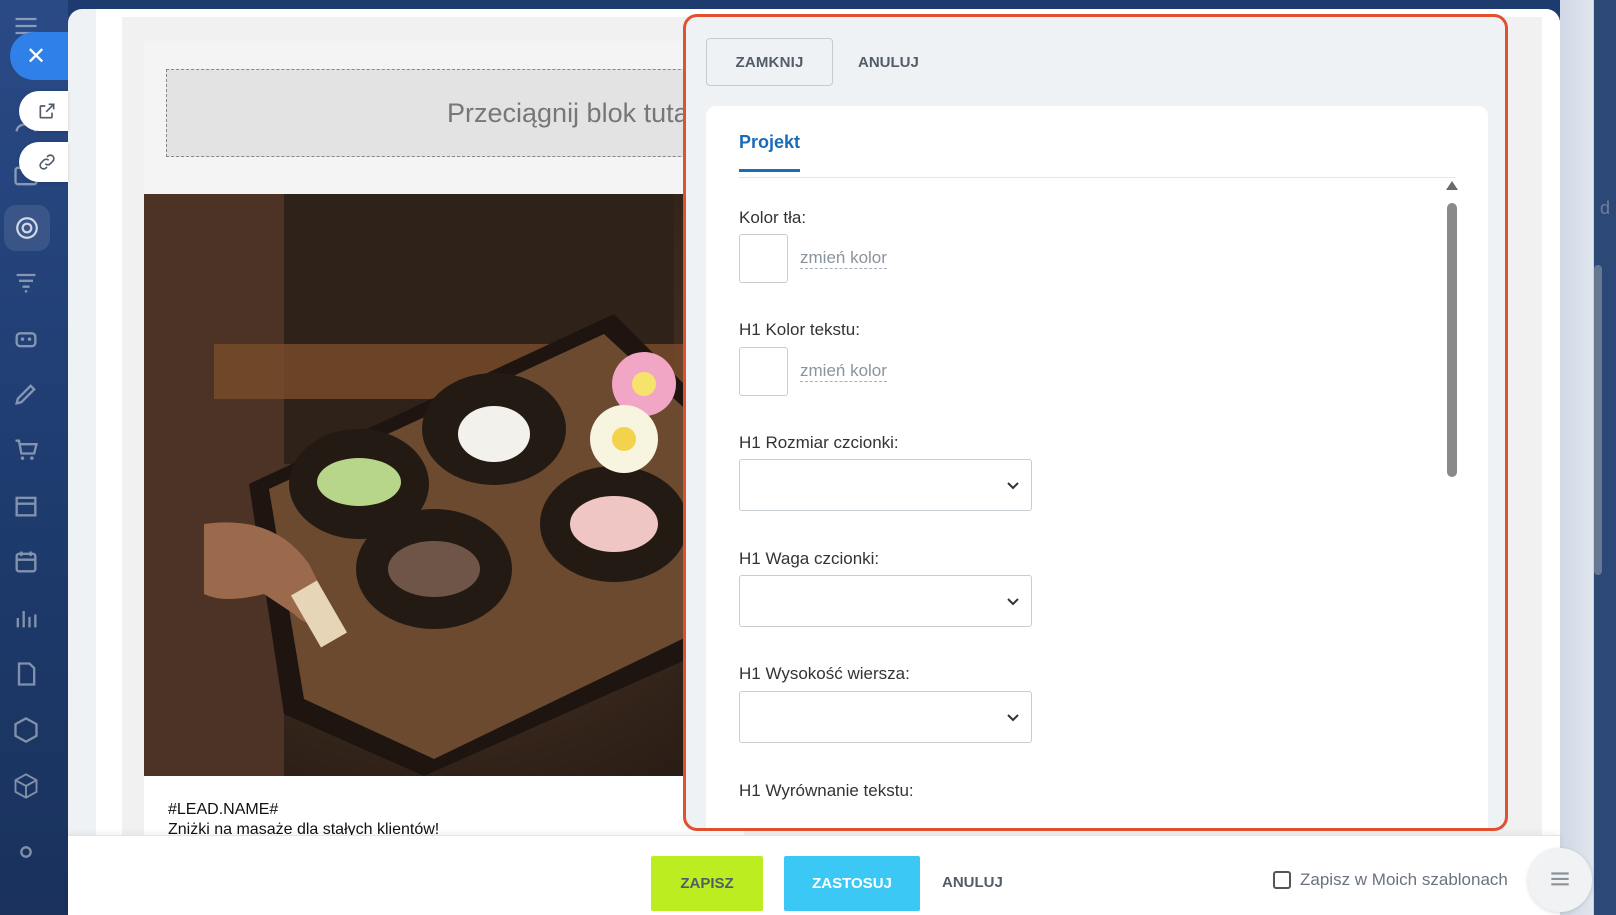 The image size is (1616, 915). I want to click on h1-font-weight-label: H1 Waga czcionki:, so click(809, 558).